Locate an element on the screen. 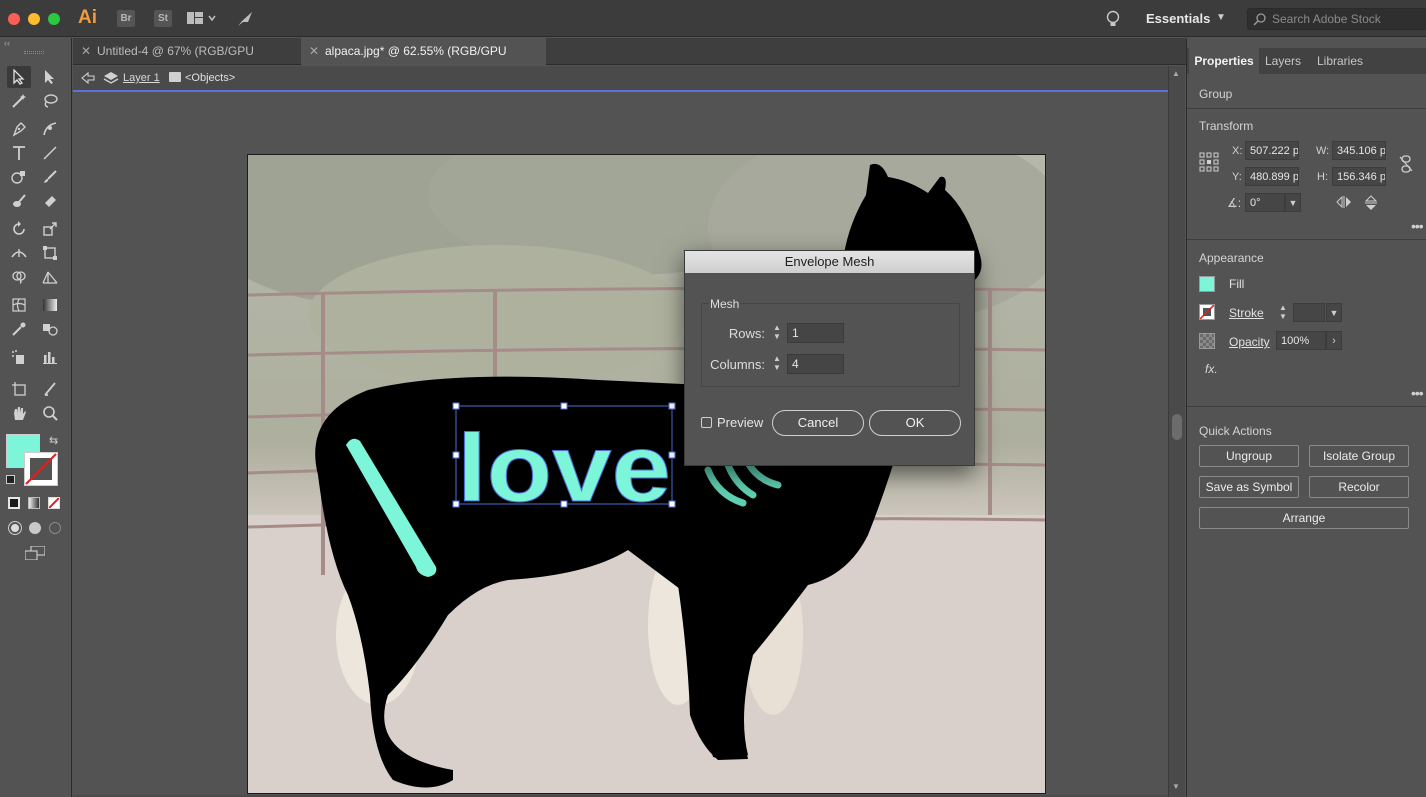 This screenshot has width=1426, height=797. learn-lightbulb-icon is located at coordinates (1113, 20).